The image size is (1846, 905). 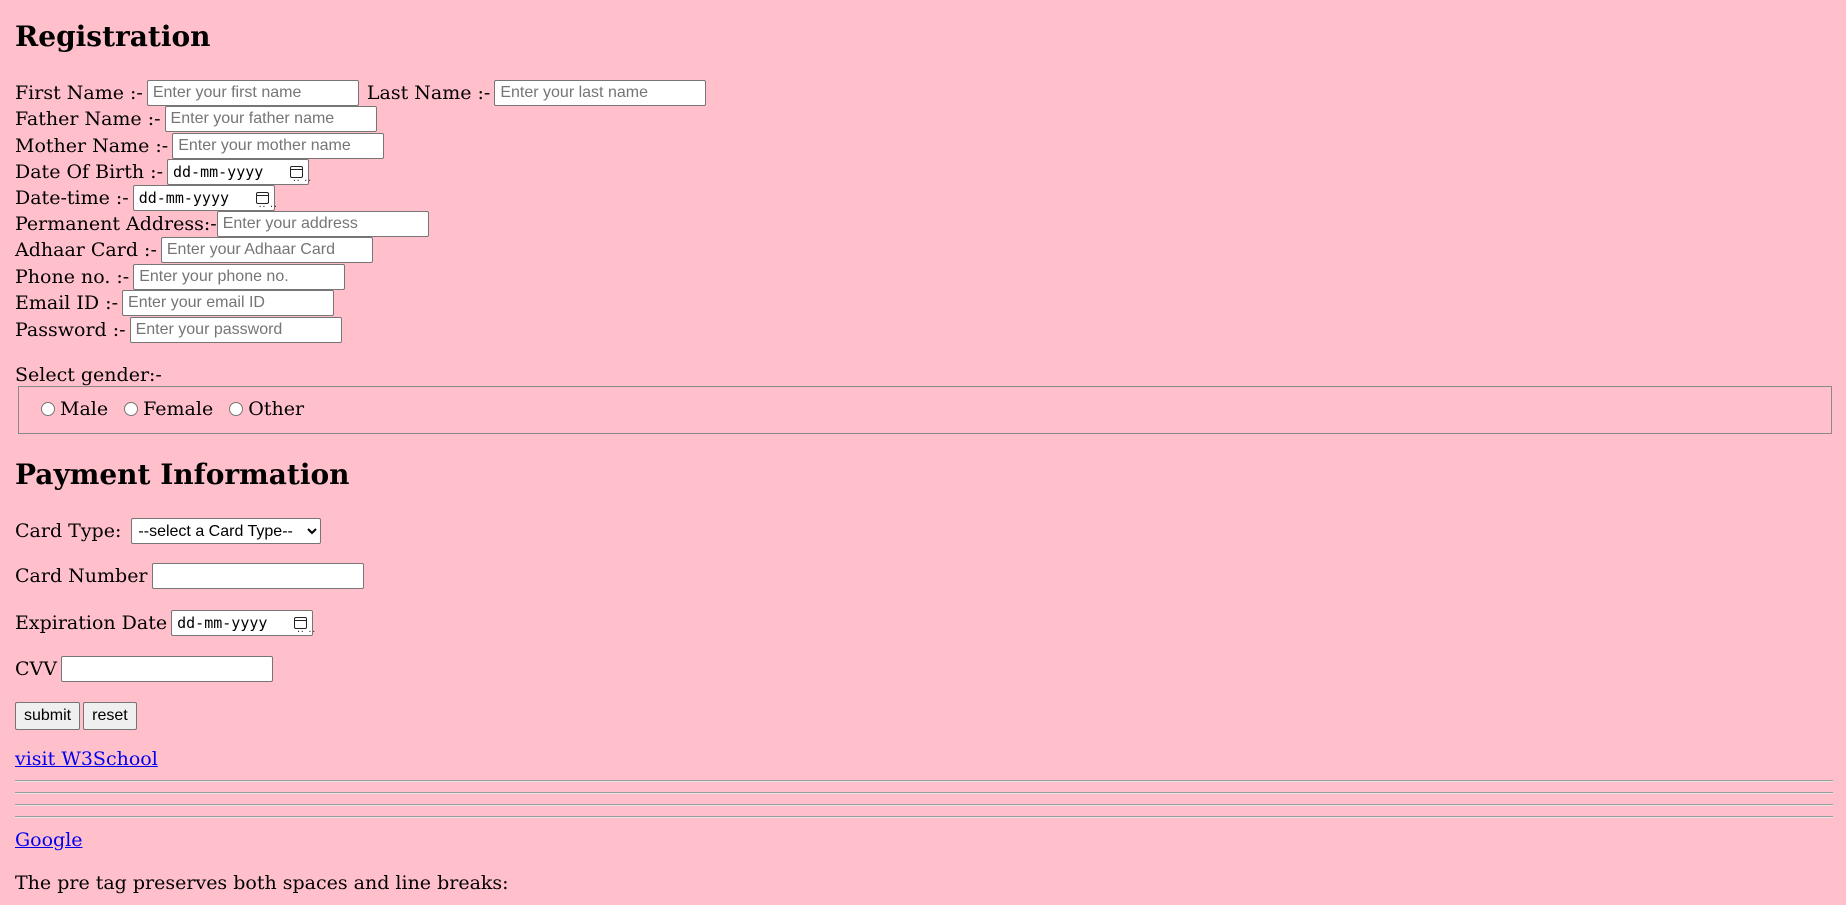 I want to click on gender-other-label: Other, so click(x=276, y=409).